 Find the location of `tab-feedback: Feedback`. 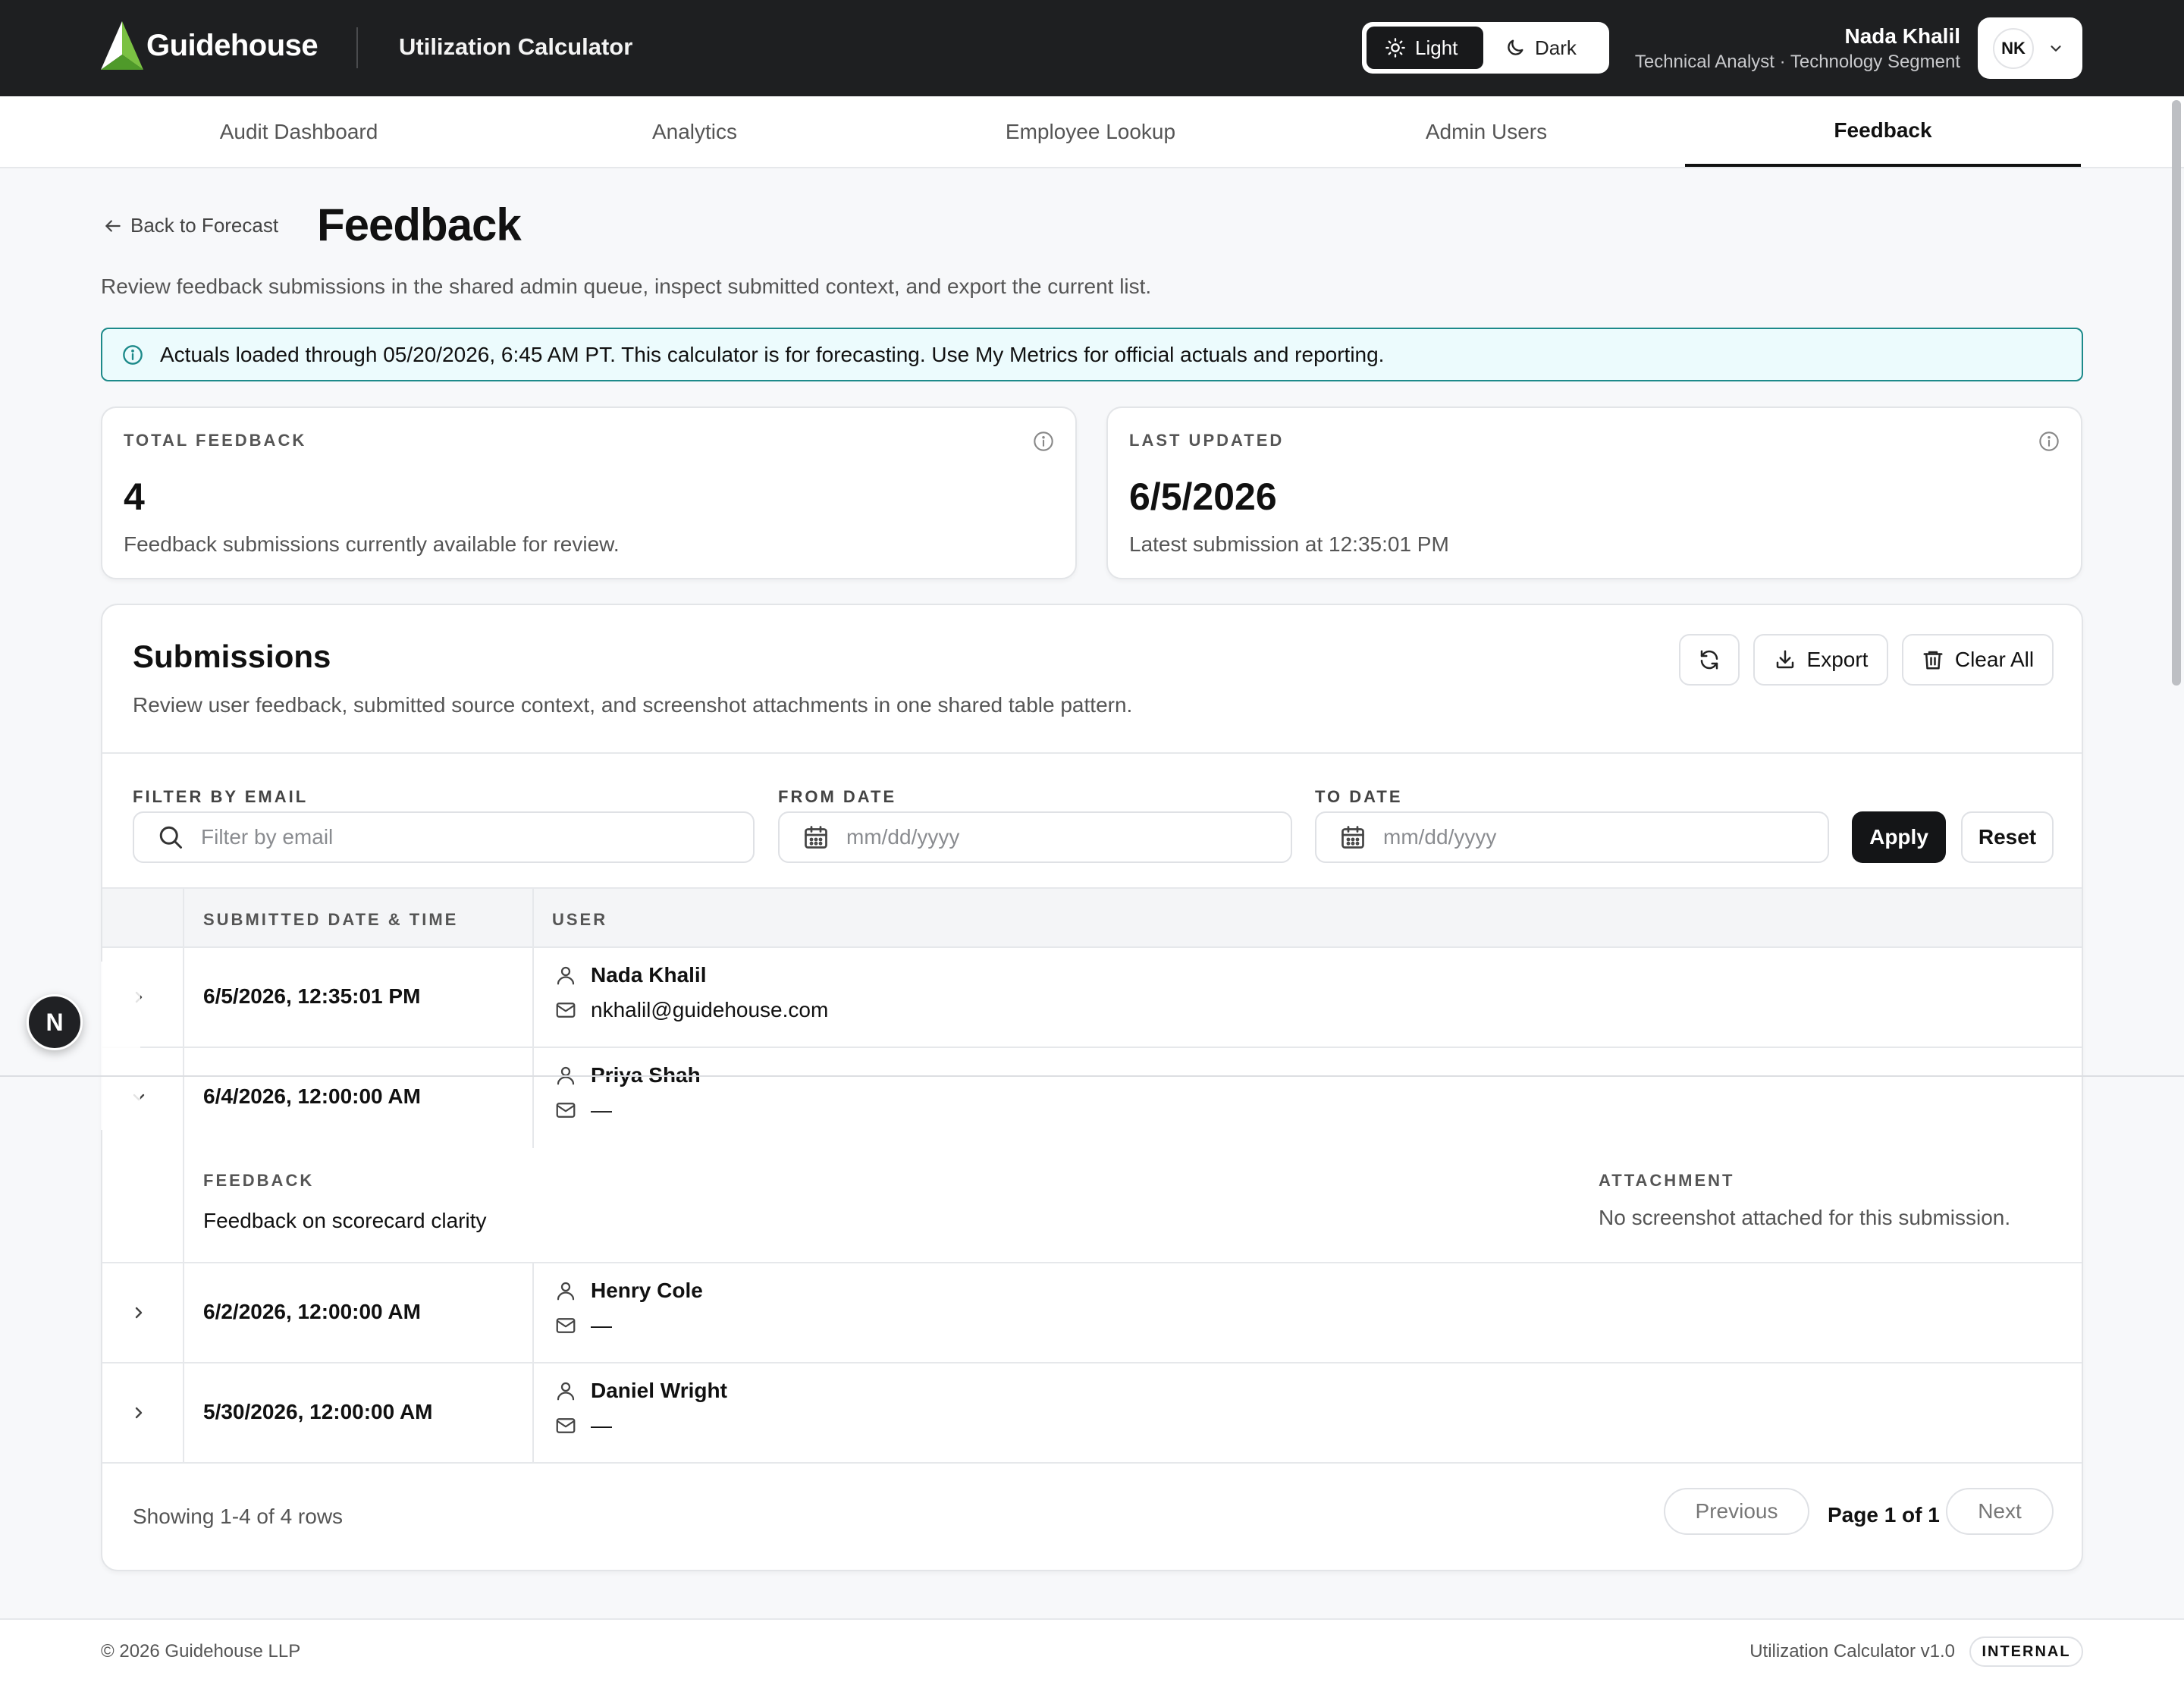

tab-feedback: Feedback is located at coordinates (1883, 131).